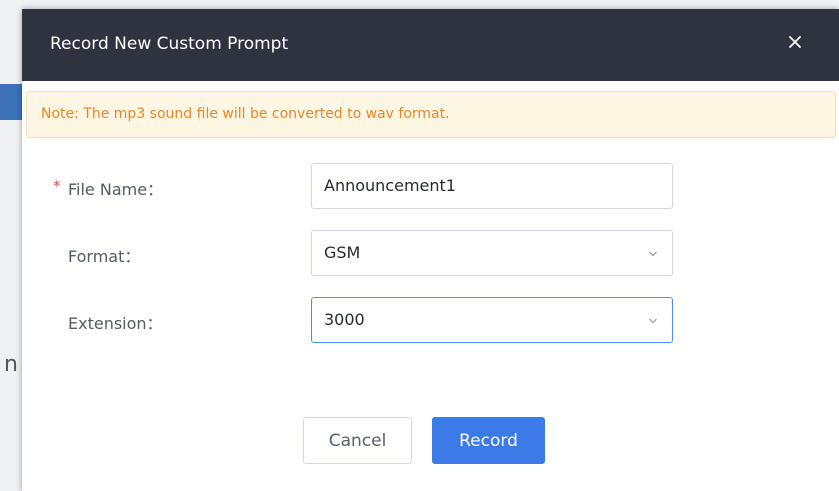  Describe the element at coordinates (390, 185) in the screenshot. I see `file-name-value: Announcement1` at that location.